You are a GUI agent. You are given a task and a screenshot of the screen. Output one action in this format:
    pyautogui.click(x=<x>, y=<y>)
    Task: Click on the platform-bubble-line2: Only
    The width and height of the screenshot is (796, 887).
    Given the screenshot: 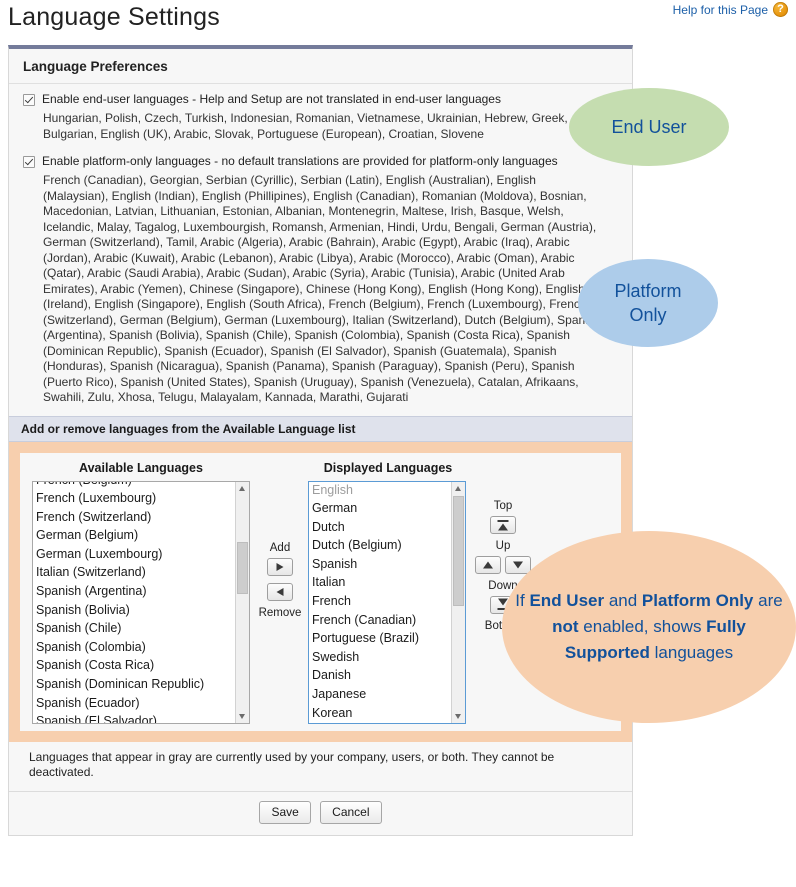 What is the action you would take?
    pyautogui.click(x=648, y=315)
    